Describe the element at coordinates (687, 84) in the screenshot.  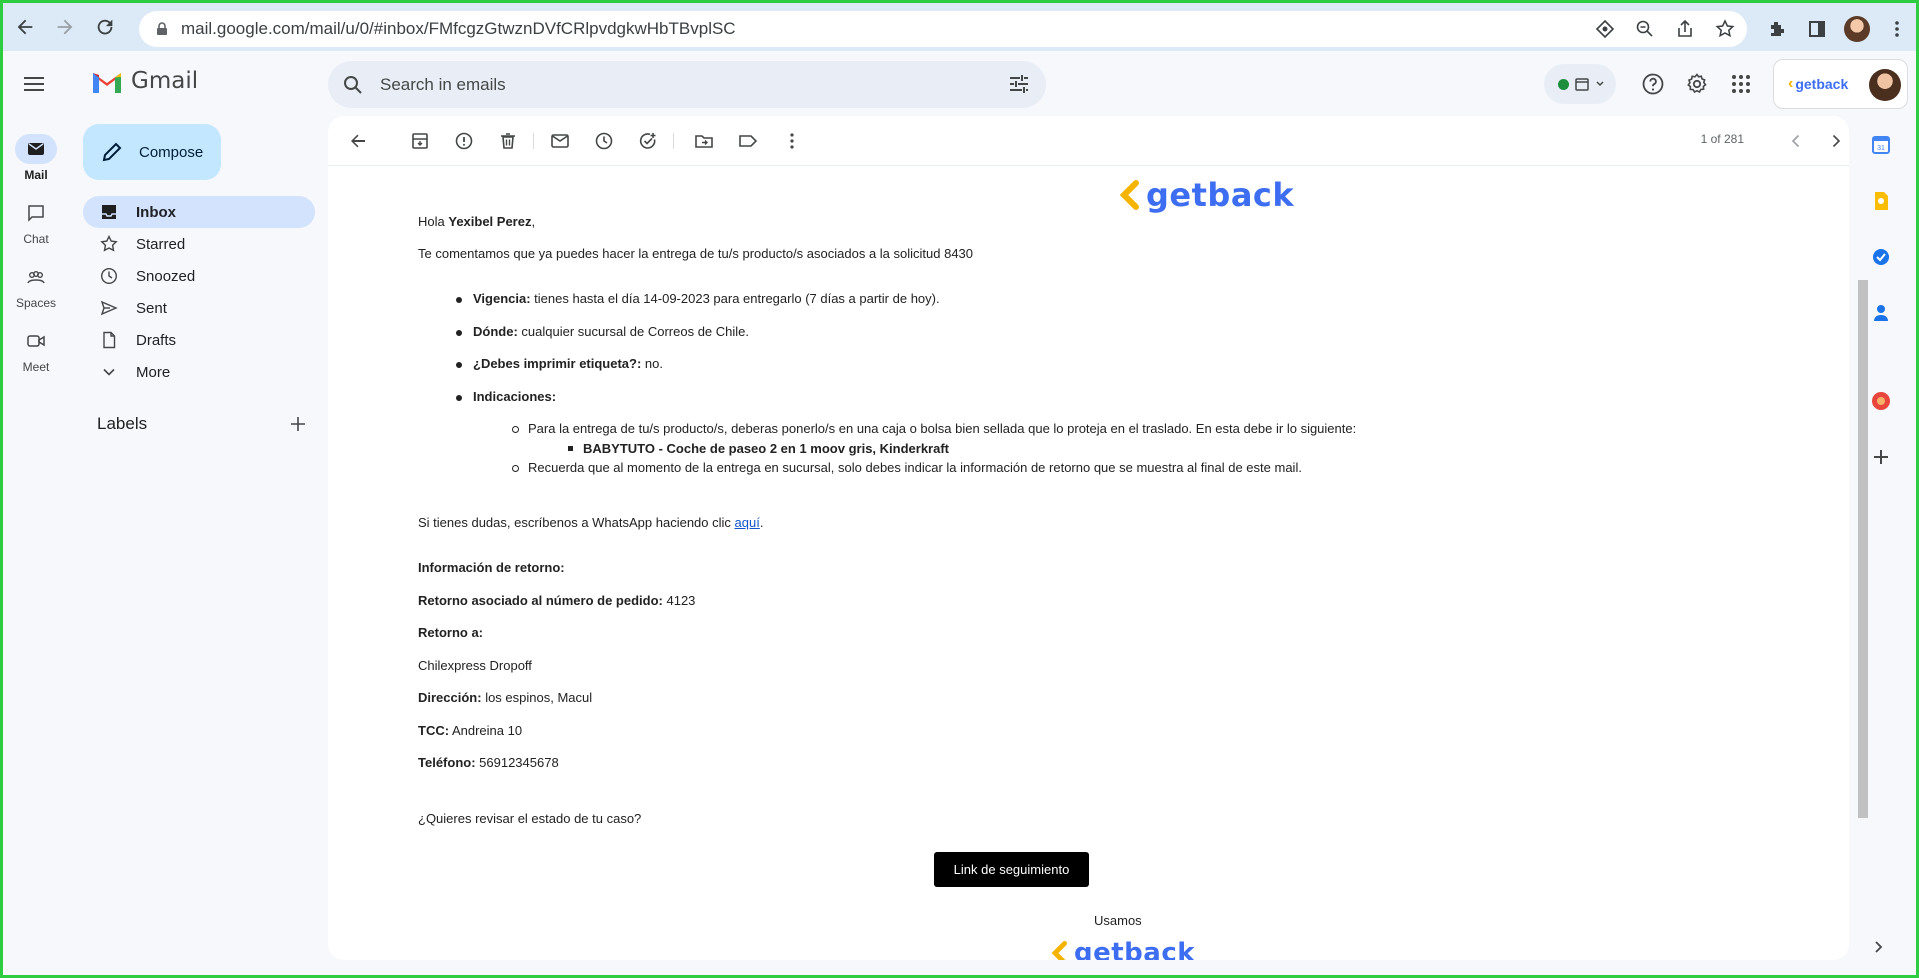
I see `search-bar: Search in emails` at that location.